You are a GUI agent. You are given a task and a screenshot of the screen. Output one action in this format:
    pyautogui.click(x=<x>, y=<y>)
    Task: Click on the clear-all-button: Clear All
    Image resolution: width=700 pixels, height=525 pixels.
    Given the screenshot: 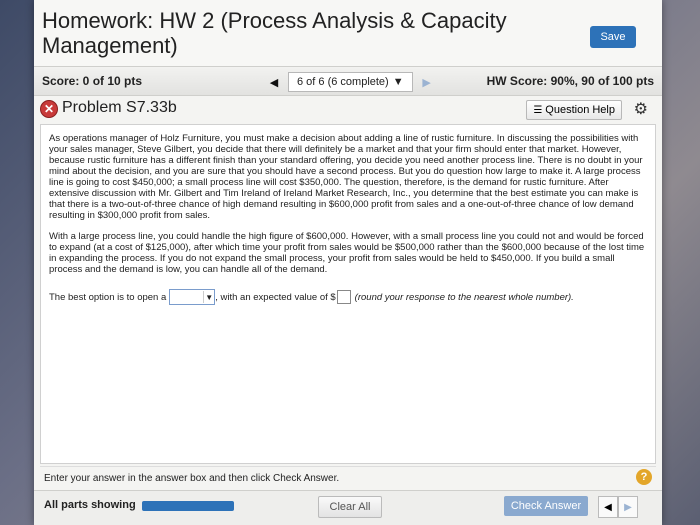 What is the action you would take?
    pyautogui.click(x=350, y=507)
    